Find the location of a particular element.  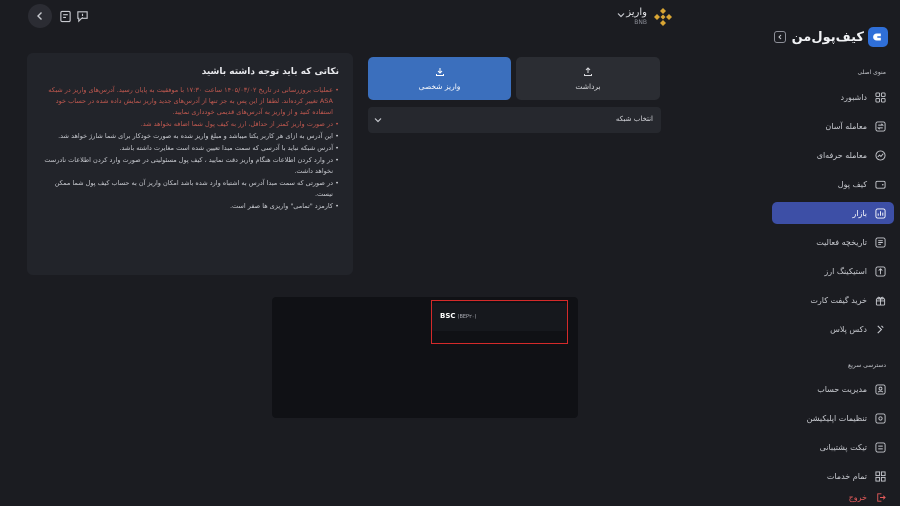

sidebar-item-app-settings: تنظیمات اپلیکیشن is located at coordinates (833, 418).